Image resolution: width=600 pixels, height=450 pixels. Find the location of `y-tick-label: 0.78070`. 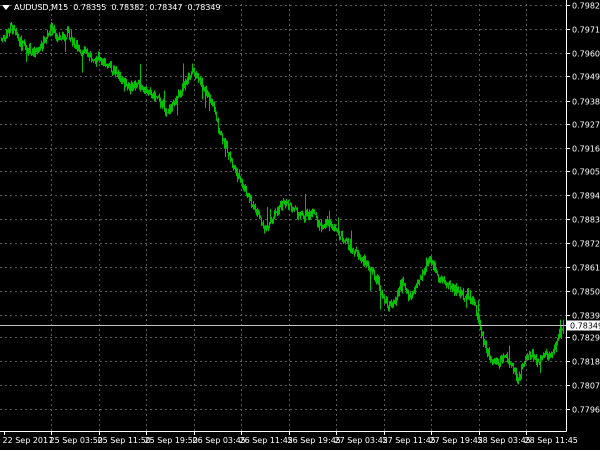

y-tick-label: 0.78070 is located at coordinates (586, 386).